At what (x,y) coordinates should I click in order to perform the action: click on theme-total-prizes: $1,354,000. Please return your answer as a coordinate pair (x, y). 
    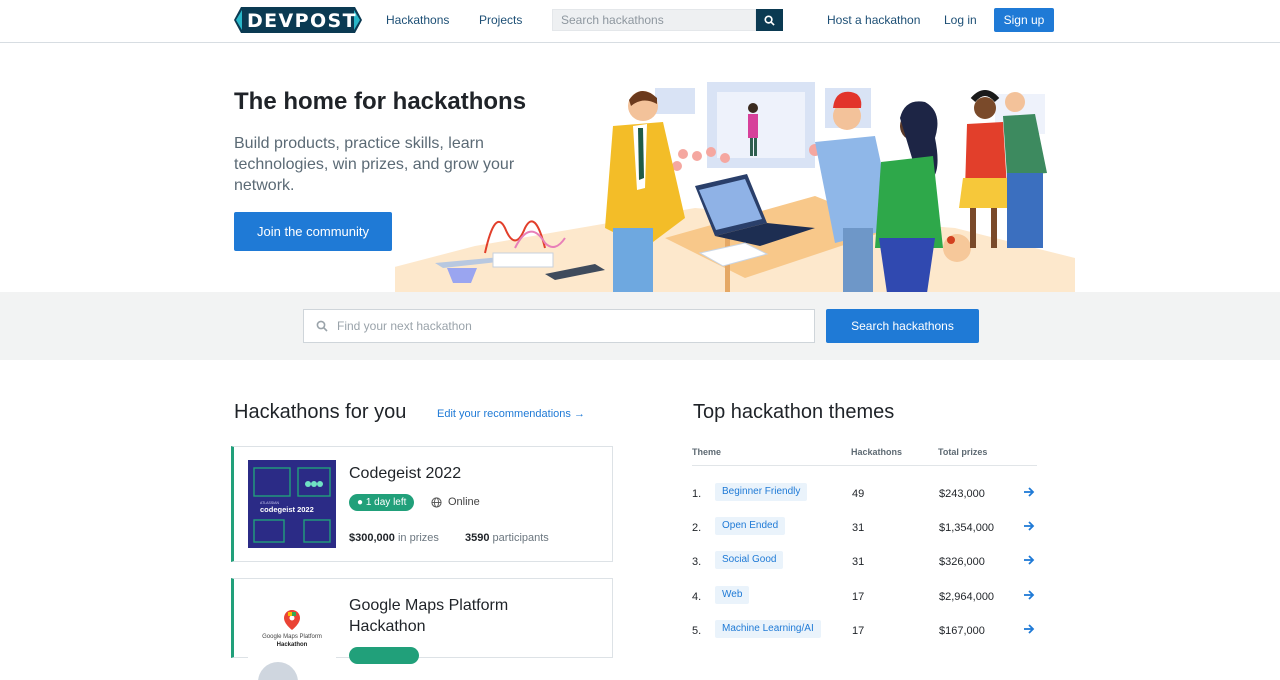
    Looking at the image, I should click on (967, 528).